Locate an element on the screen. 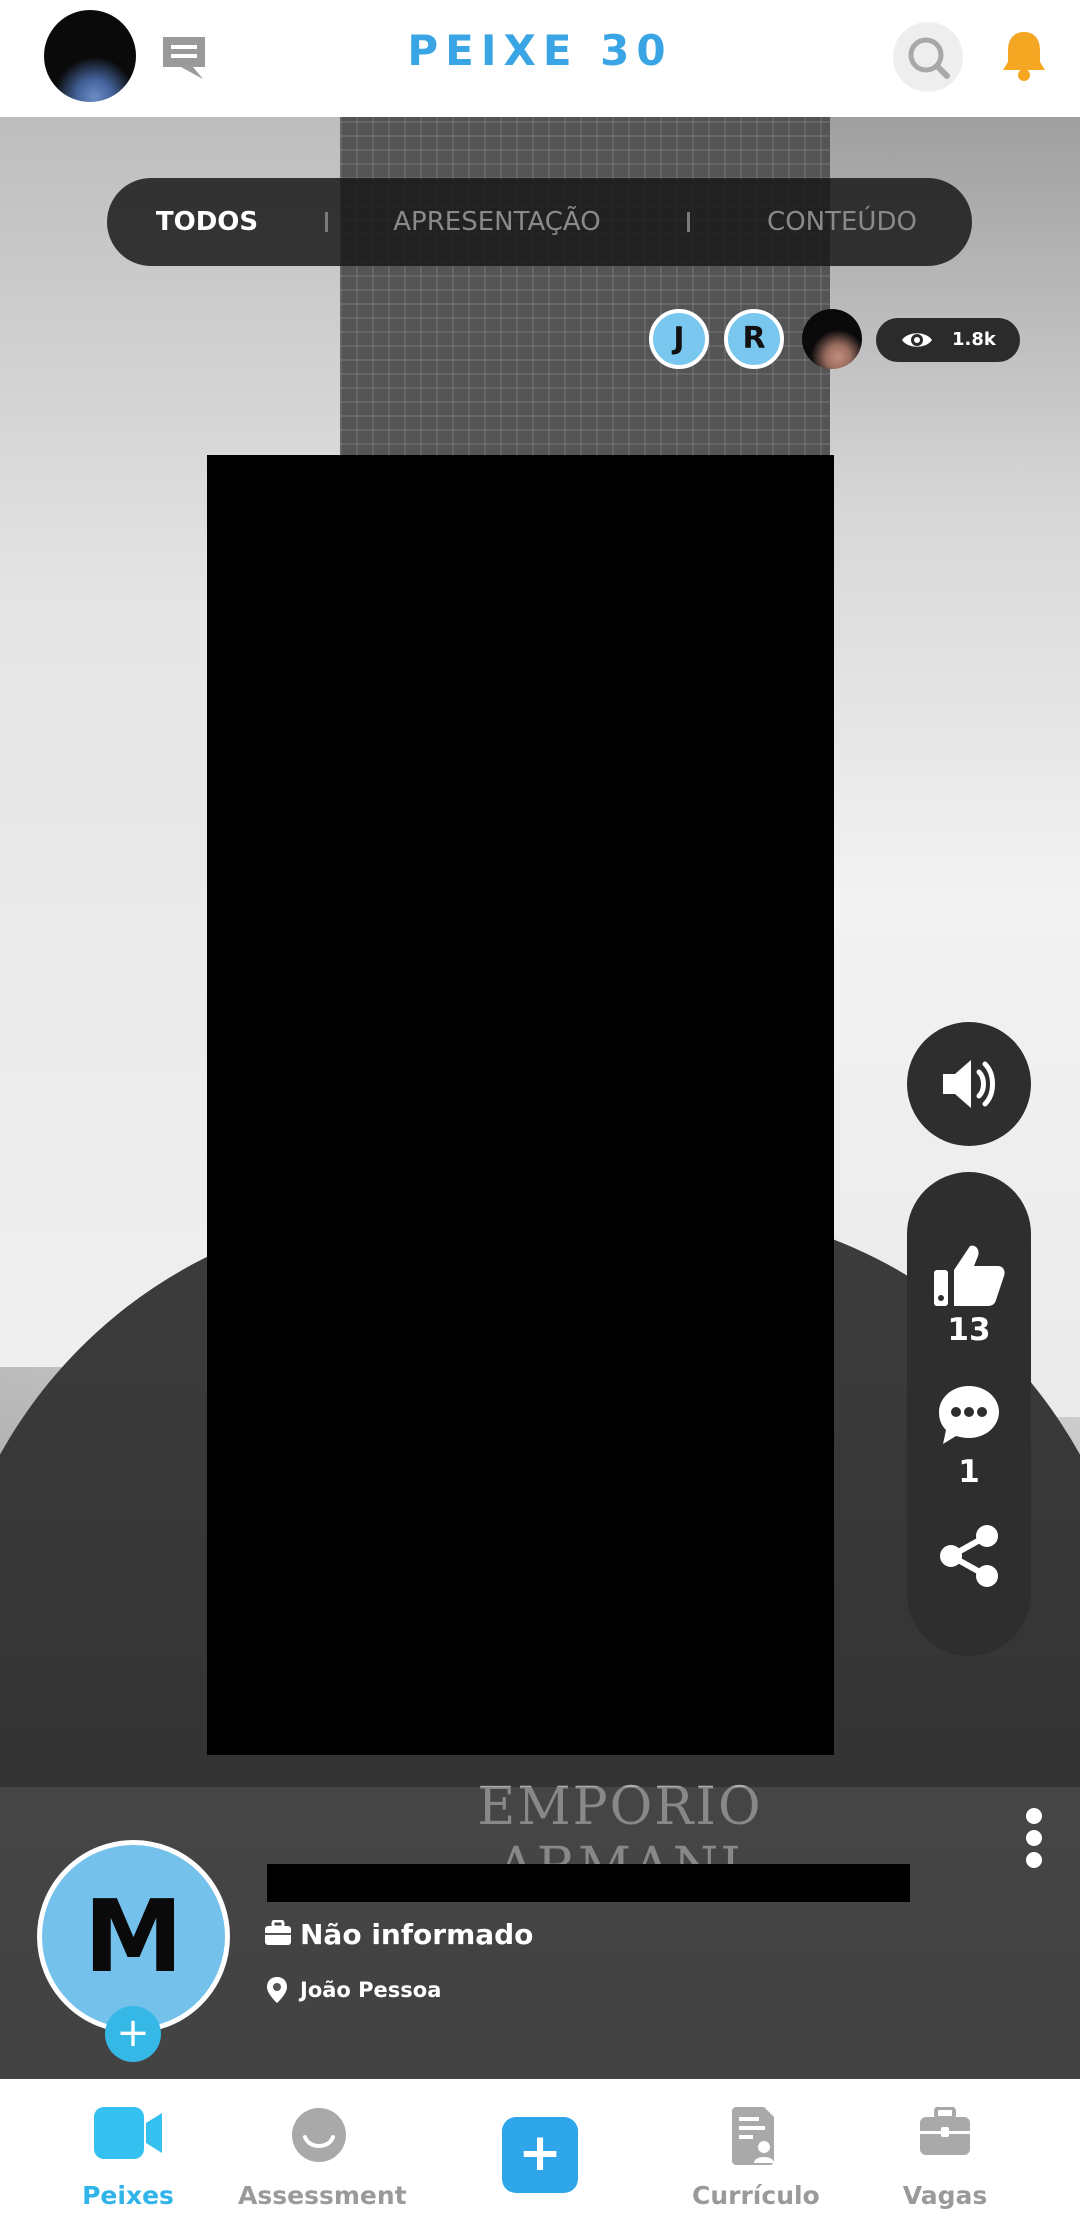 The height and width of the screenshot is (2216, 1080). views-count: 1.8k is located at coordinates (974, 339).